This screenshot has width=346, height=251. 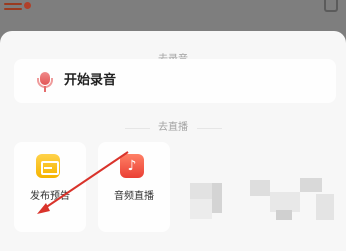 I want to click on start-recording-label: 开始录音, so click(x=90, y=80).